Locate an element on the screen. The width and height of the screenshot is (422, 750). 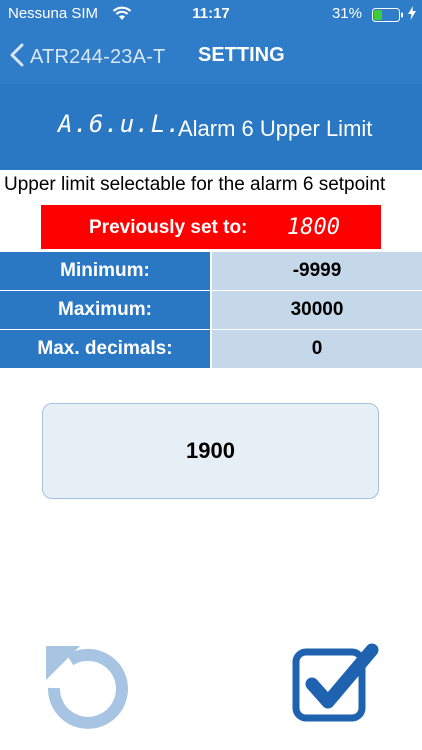
parameter-code: A.6.u.L. is located at coordinates (120, 124).